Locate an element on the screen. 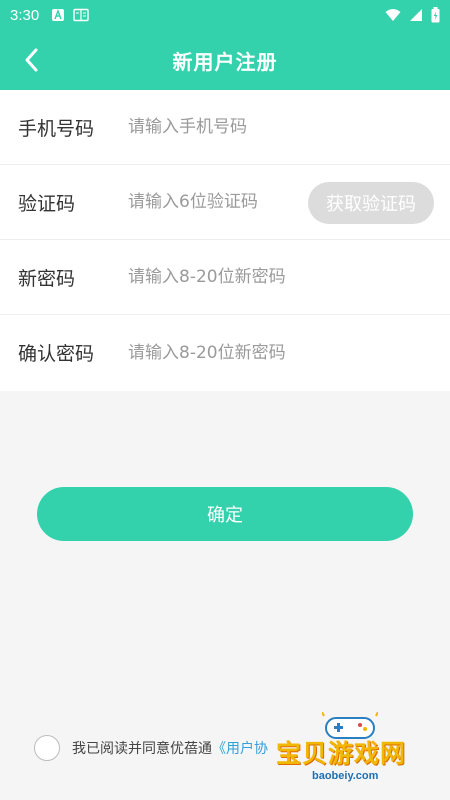  user-agreement-link: 《用户协 is located at coordinates (240, 748).